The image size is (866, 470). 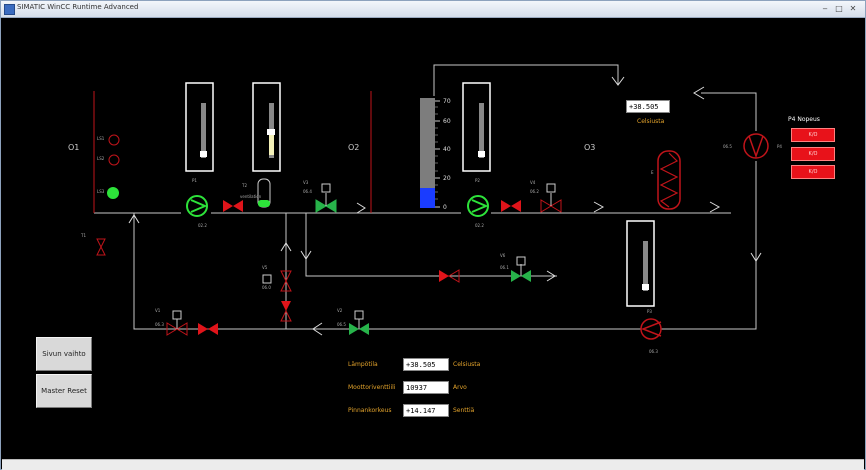 I want to click on motor-valve-field: 10937, so click(x=426, y=387).